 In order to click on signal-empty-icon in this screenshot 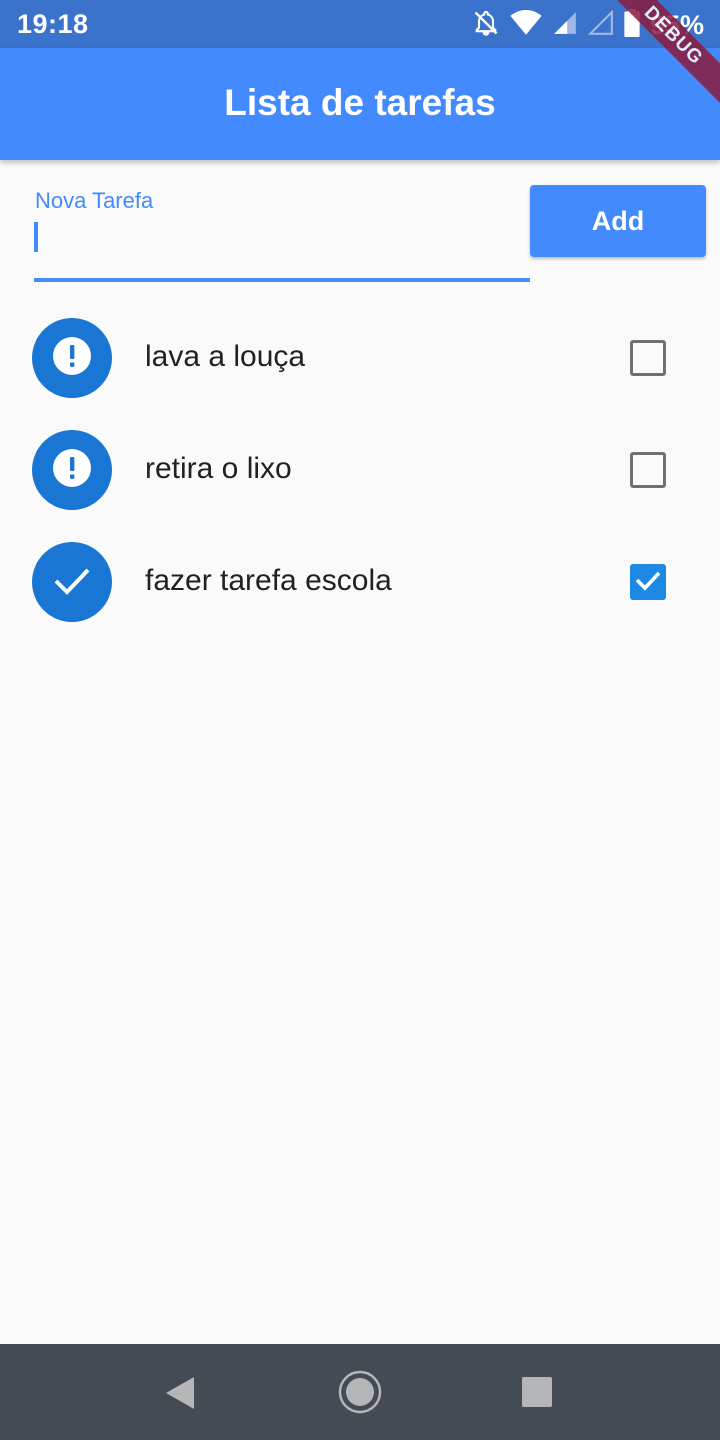, I will do `click(600, 25)`.